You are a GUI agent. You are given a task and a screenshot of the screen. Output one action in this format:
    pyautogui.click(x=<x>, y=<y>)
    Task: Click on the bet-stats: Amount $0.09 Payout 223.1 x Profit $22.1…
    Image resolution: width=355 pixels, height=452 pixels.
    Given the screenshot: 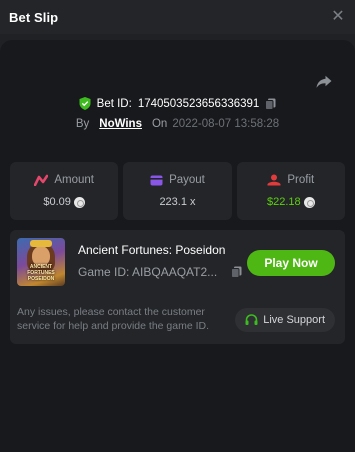 What is the action you would take?
    pyautogui.click(x=177, y=191)
    